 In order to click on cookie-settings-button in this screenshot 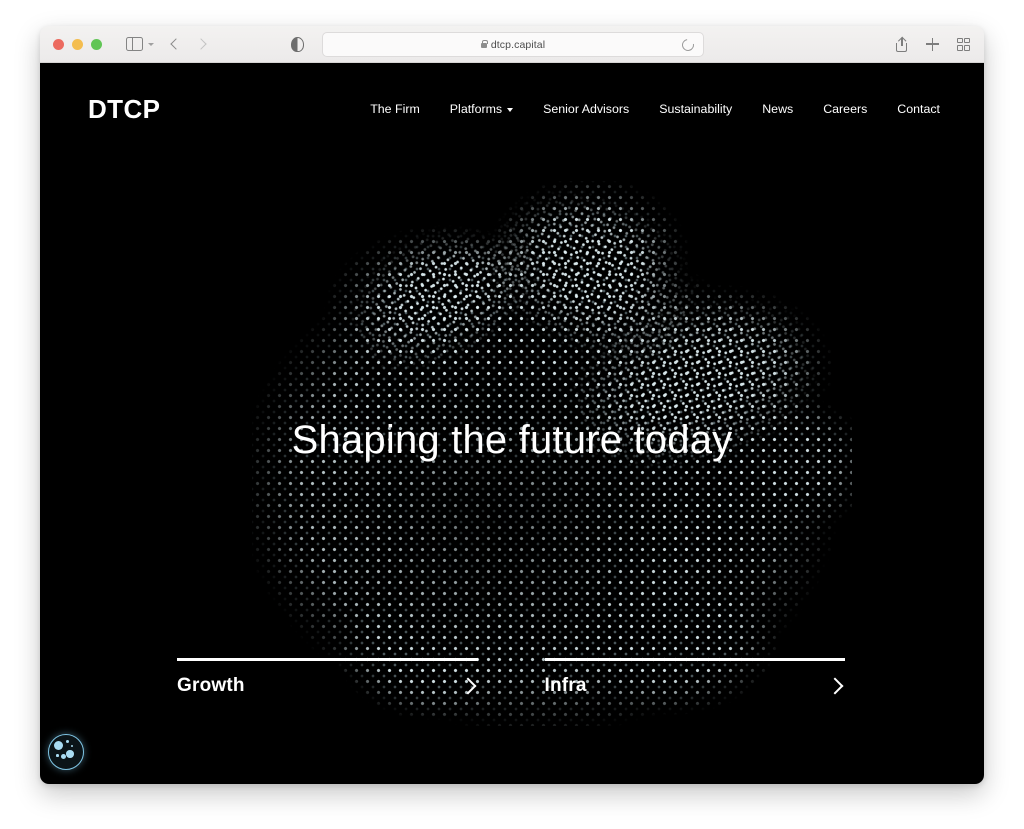, I will do `click(66, 752)`.